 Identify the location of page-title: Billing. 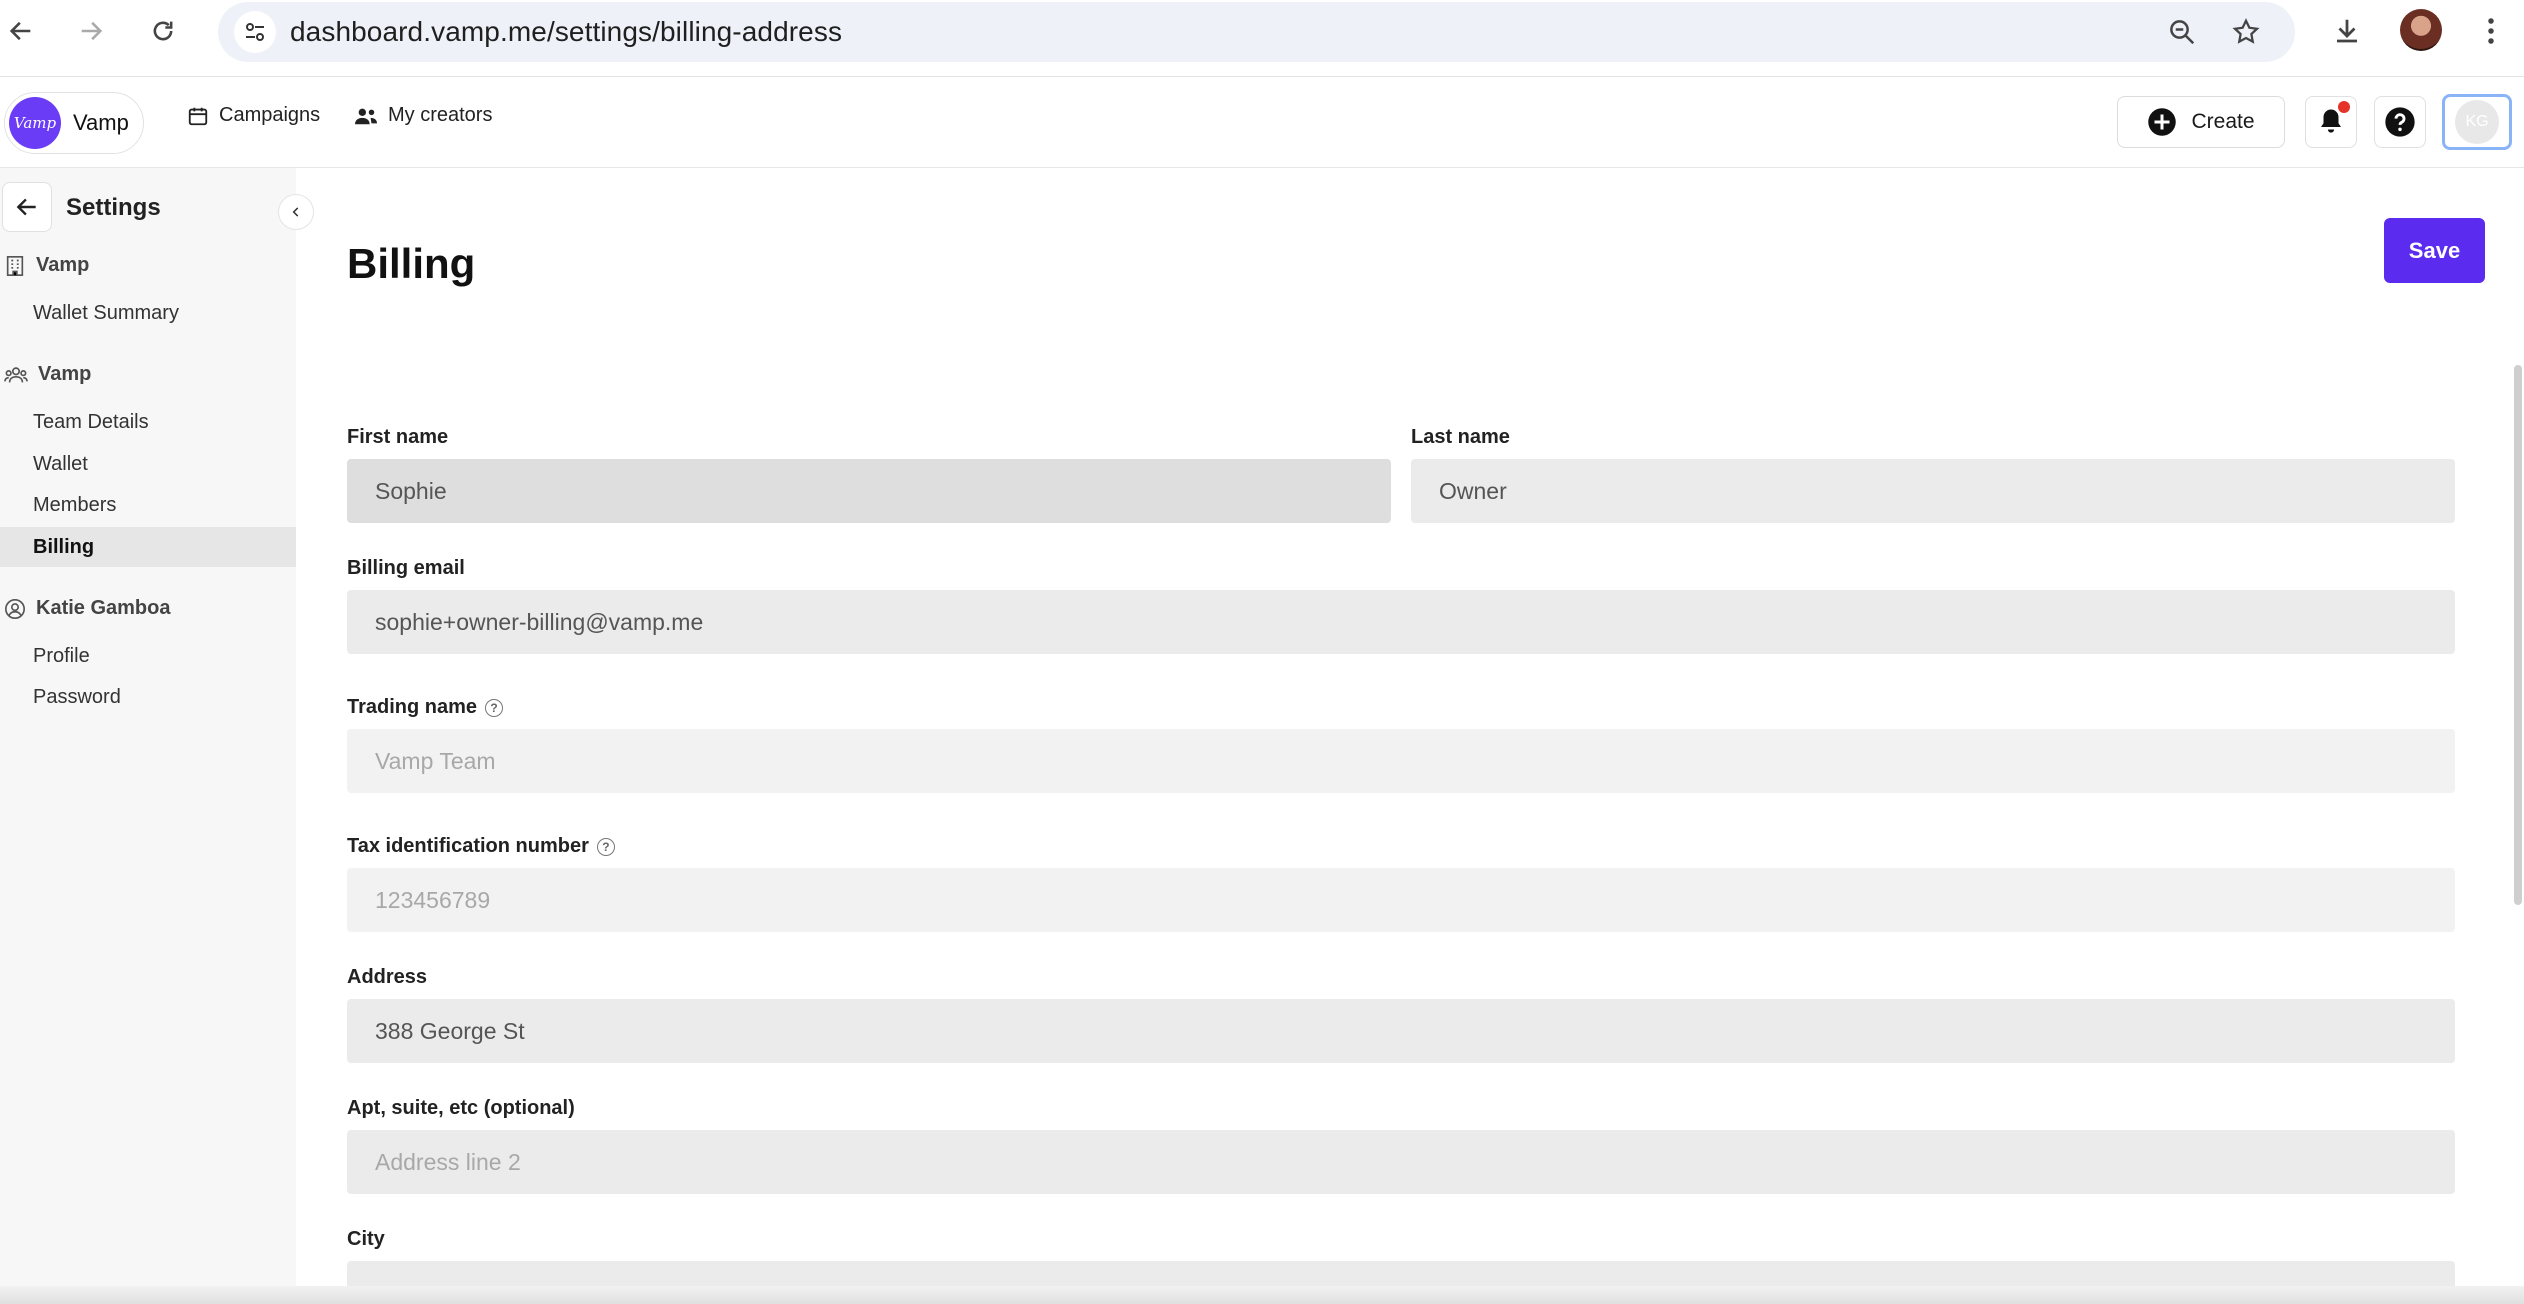
(411, 263).